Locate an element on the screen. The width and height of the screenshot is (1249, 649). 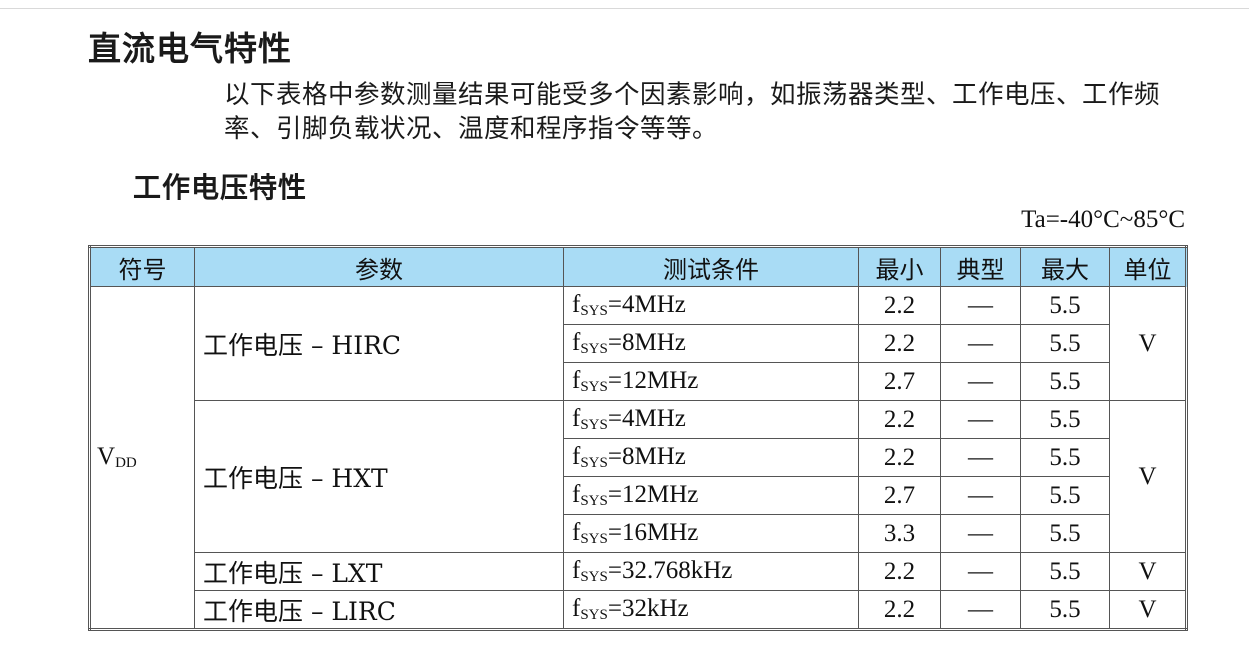
parameter-cell: 工作电压 – LIRC is located at coordinates (379, 610).